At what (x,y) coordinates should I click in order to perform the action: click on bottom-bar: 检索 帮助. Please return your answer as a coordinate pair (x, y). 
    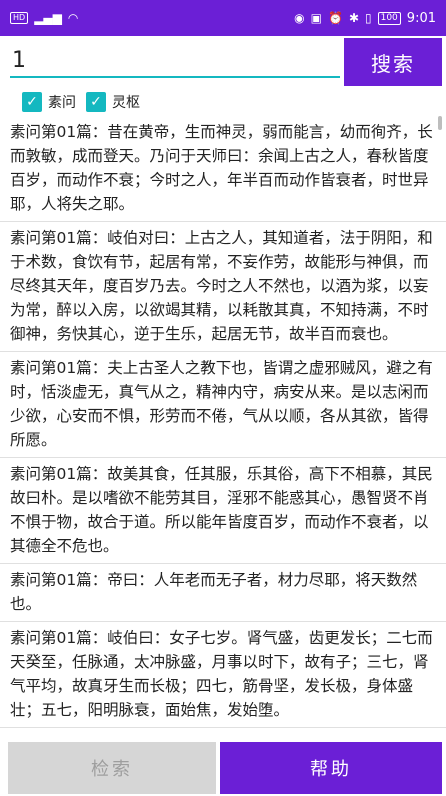
    Looking at the image, I should click on (223, 769).